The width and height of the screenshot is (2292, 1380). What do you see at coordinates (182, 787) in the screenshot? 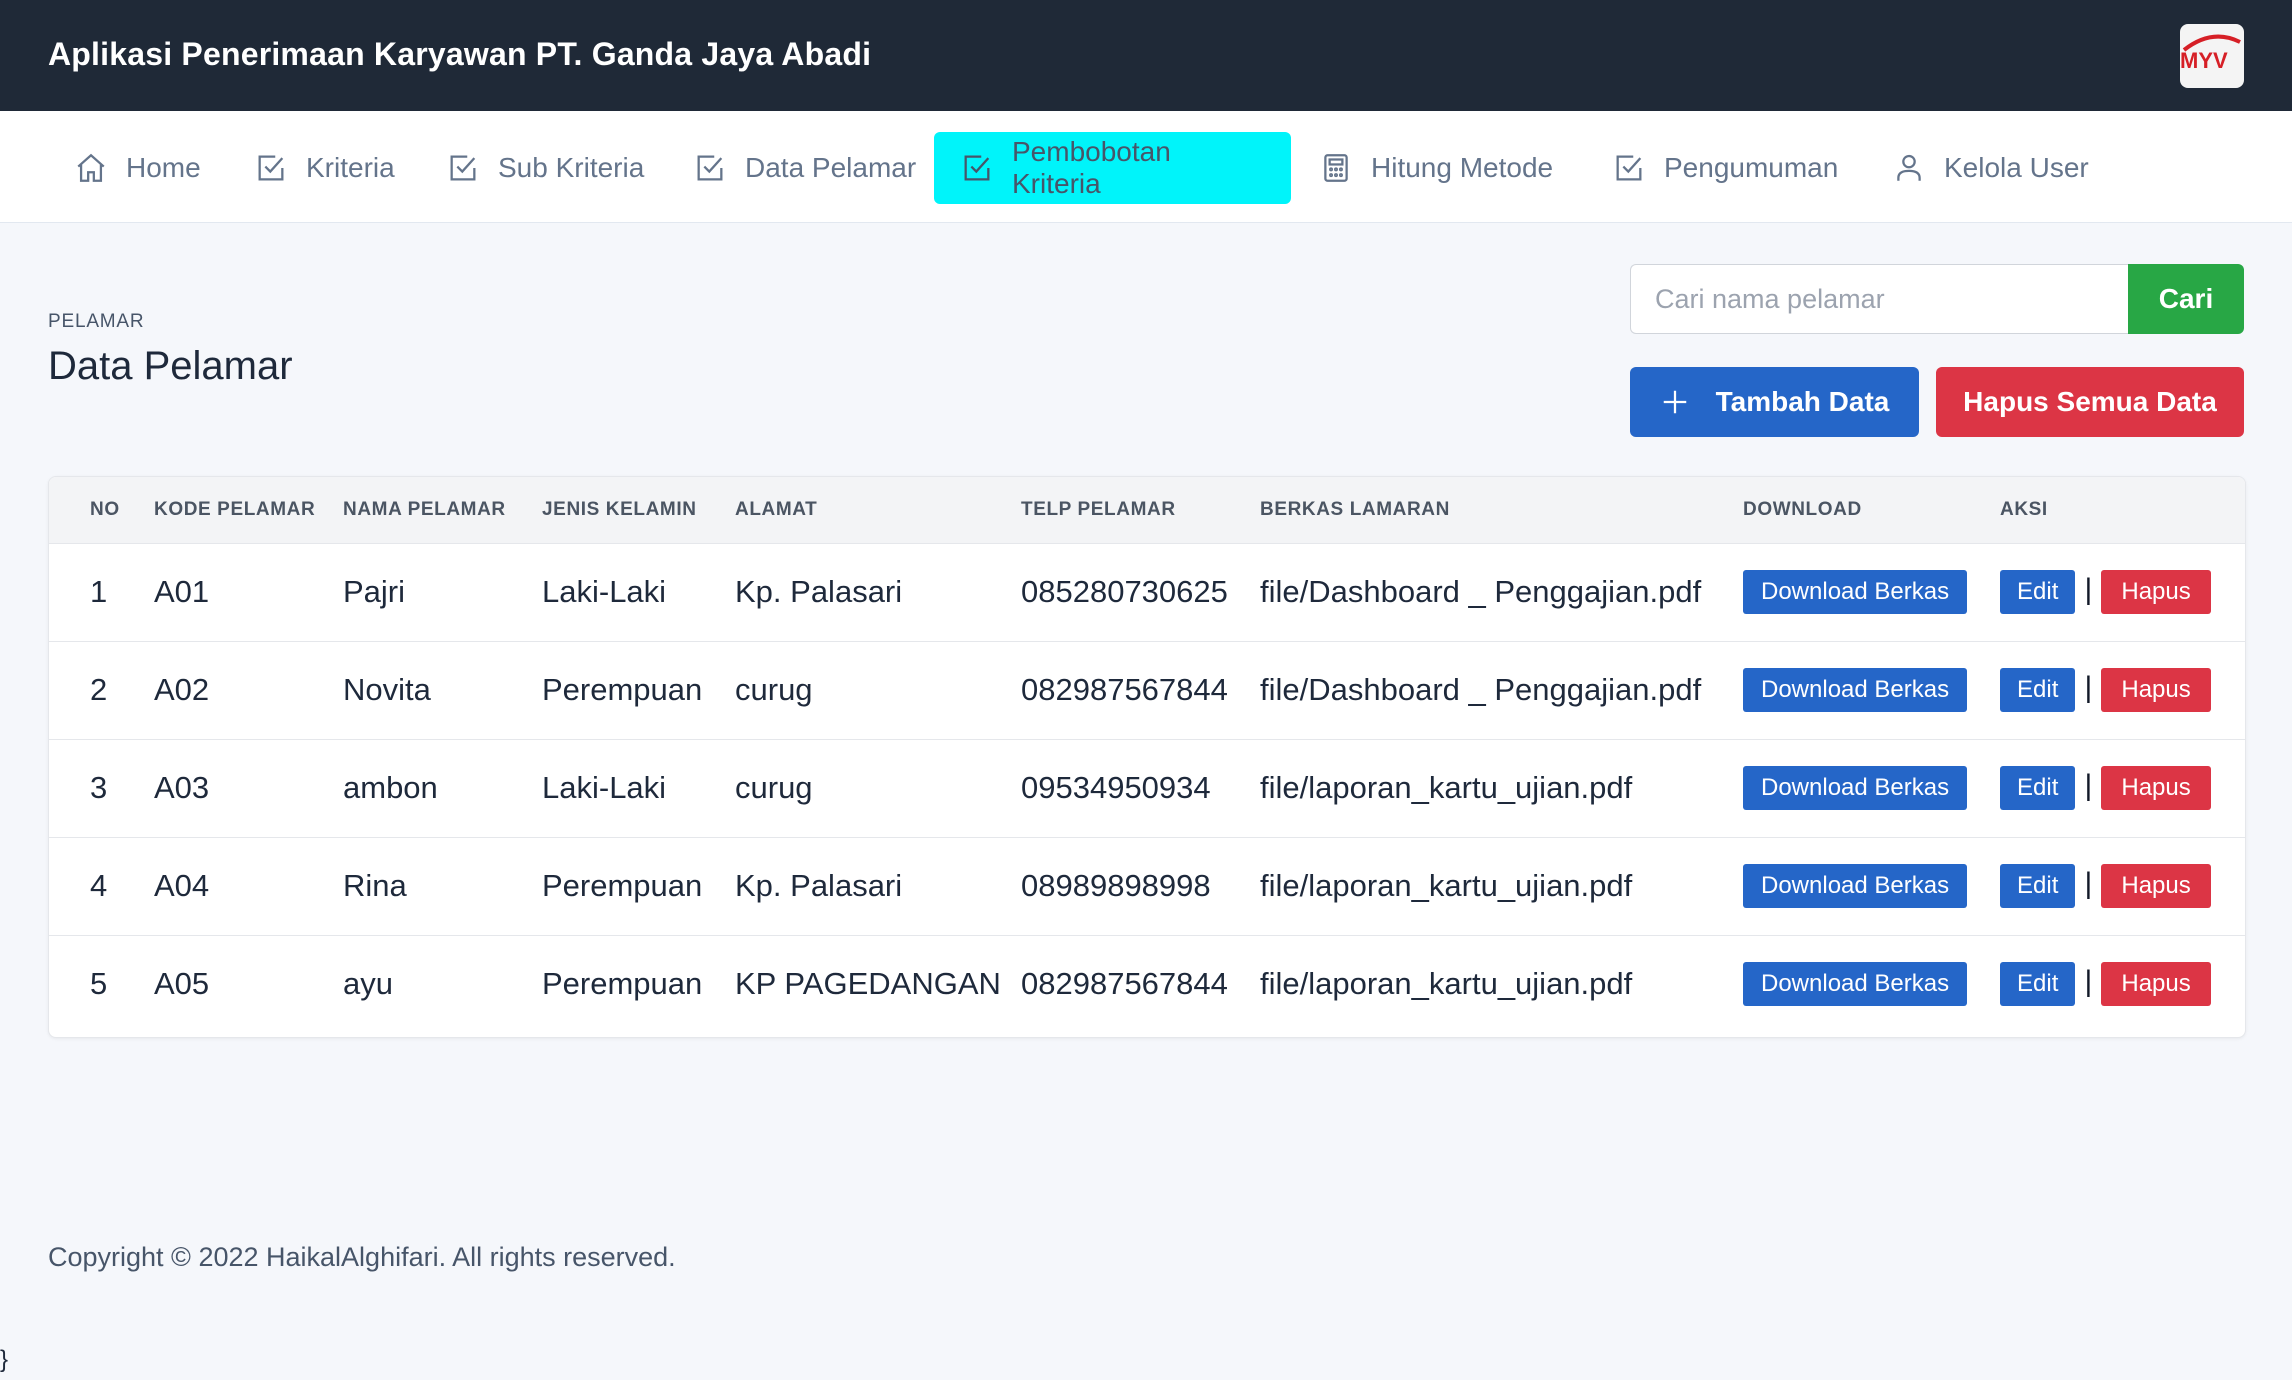
I see `cell-kode: A03` at bounding box center [182, 787].